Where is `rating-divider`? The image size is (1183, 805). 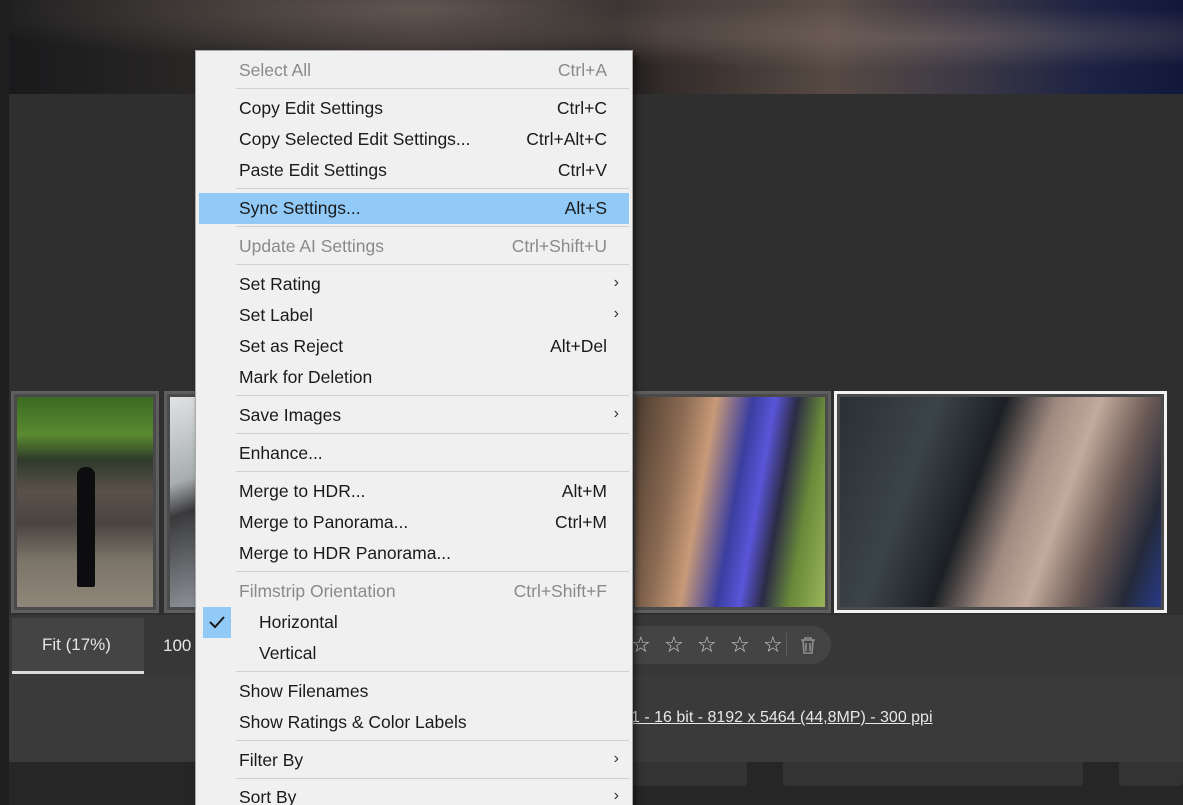
rating-divider is located at coordinates (786, 645).